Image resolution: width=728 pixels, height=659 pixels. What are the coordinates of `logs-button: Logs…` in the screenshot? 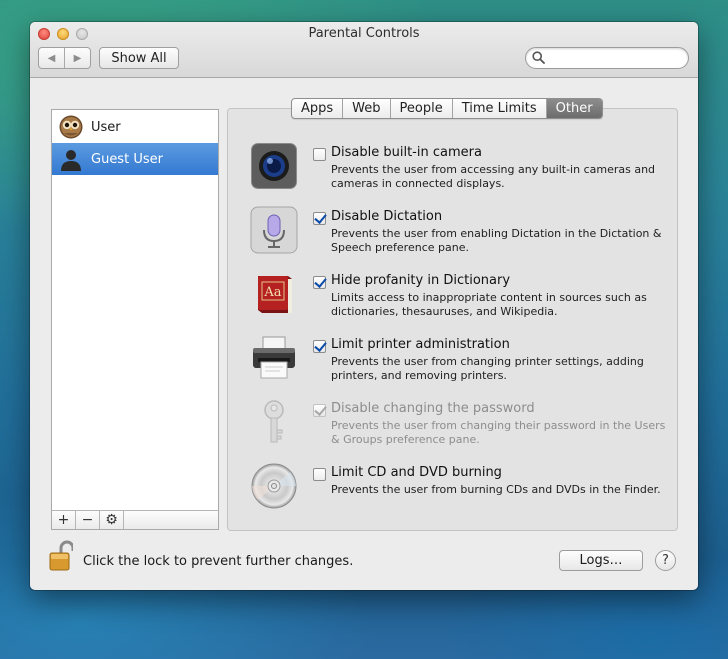 It's located at (601, 560).